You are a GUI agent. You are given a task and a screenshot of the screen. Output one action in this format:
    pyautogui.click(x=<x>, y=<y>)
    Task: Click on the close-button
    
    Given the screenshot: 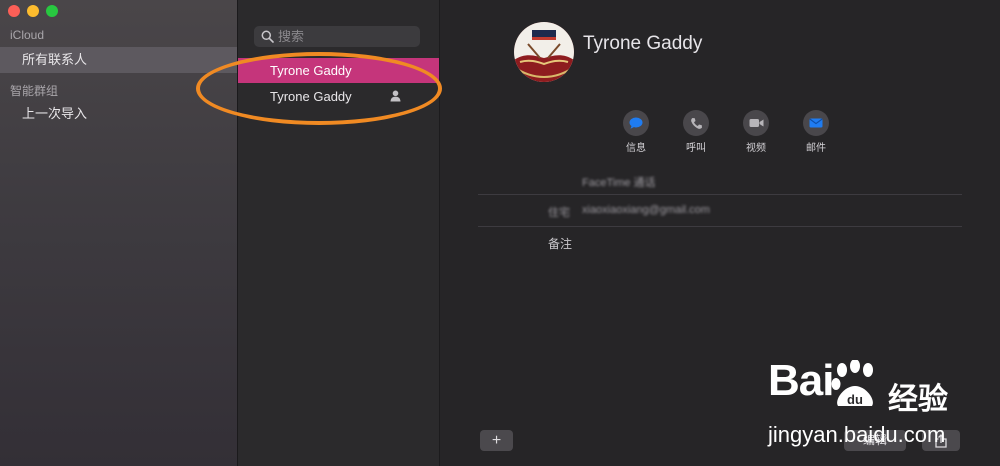 What is the action you would take?
    pyautogui.click(x=14, y=11)
    